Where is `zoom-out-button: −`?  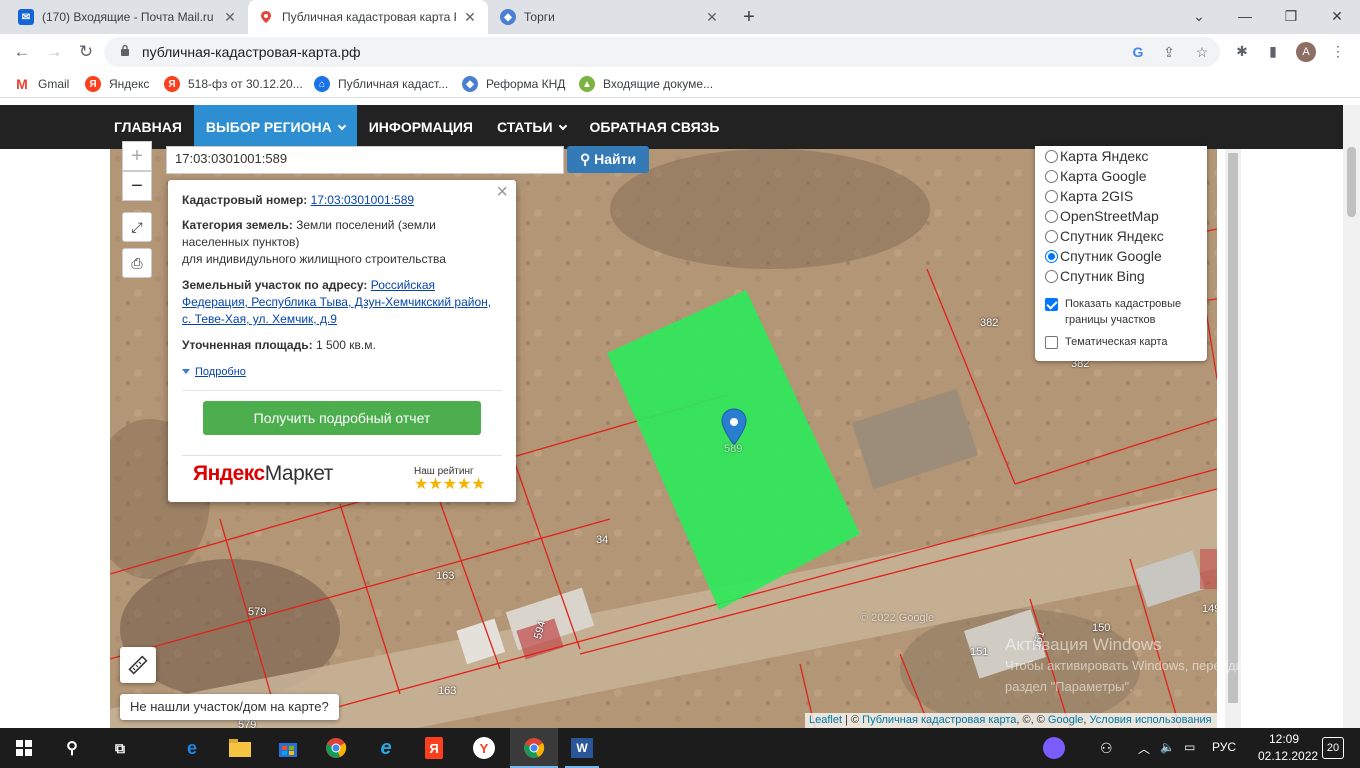 zoom-out-button: − is located at coordinates (137, 186).